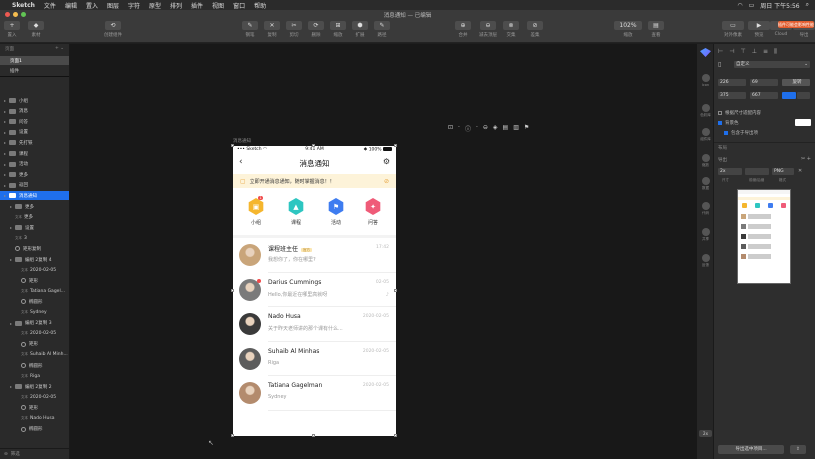 This screenshot has width=815, height=459. What do you see at coordinates (769, 133) in the screenshot?
I see `export-bg-row: 包含于导出项` at bounding box center [769, 133].